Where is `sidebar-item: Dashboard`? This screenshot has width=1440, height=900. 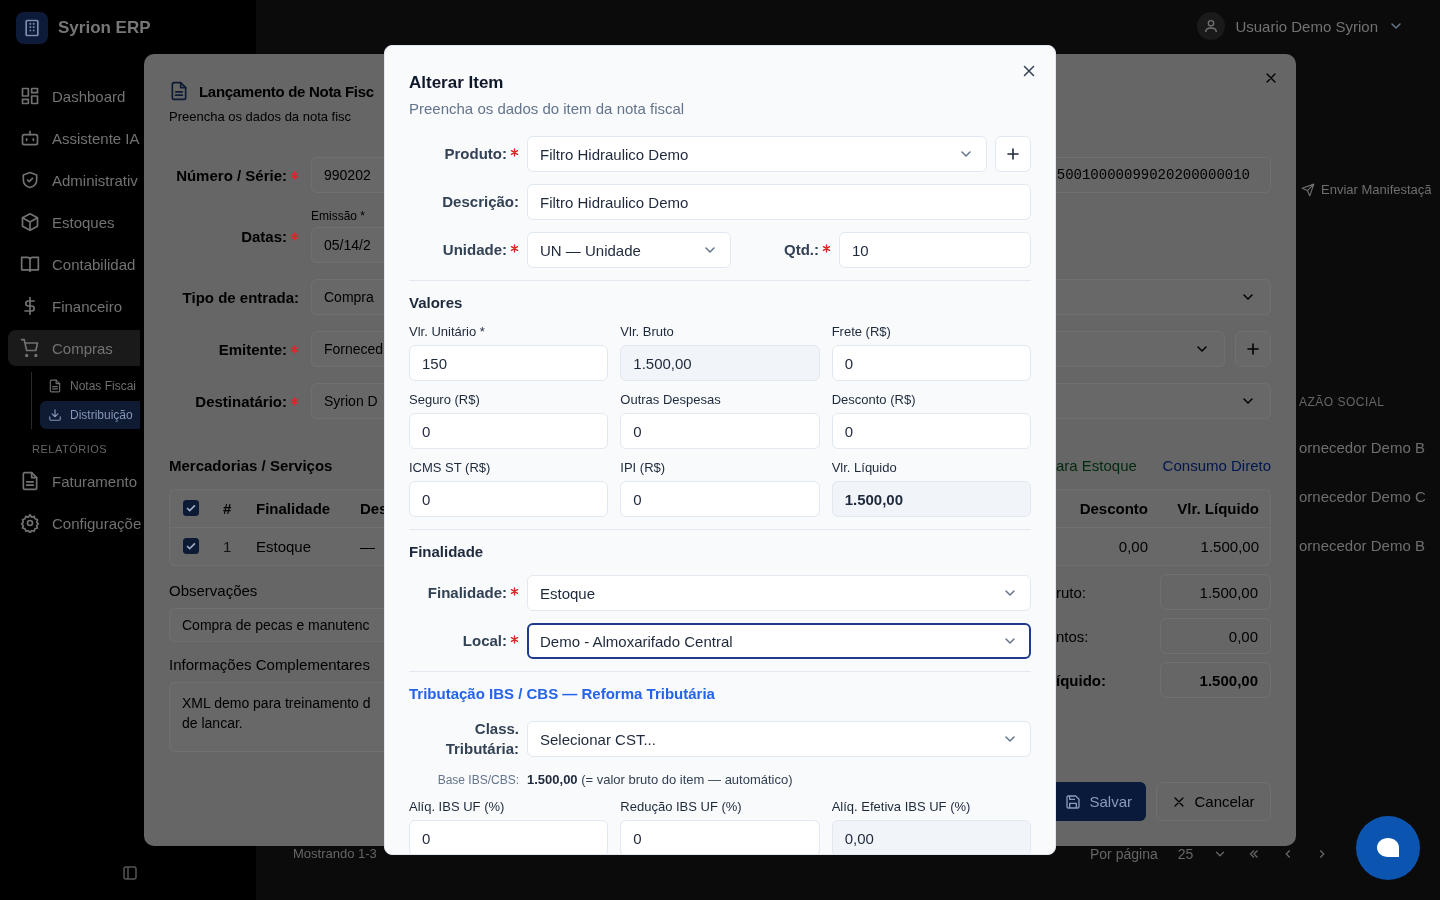
sidebar-item: Dashboard is located at coordinates (74, 96).